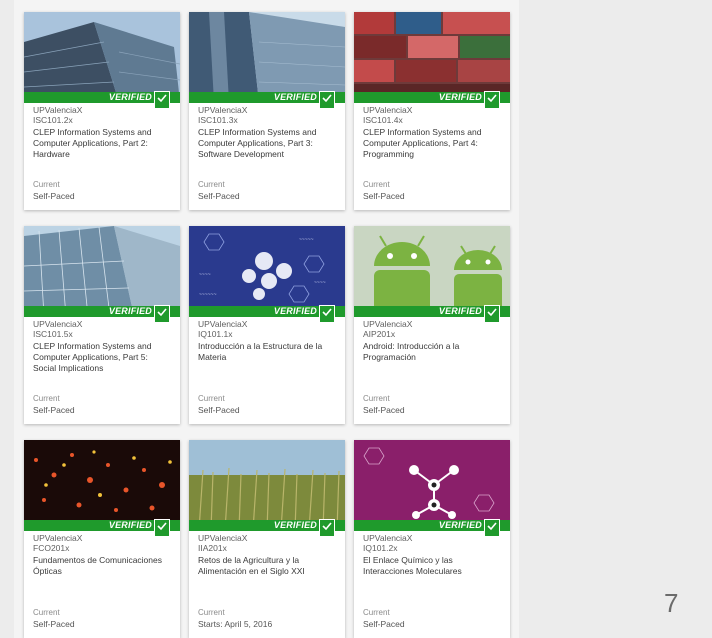 The height and width of the screenshot is (638, 712). I want to click on course-code: ISC101.5x, so click(53, 334).